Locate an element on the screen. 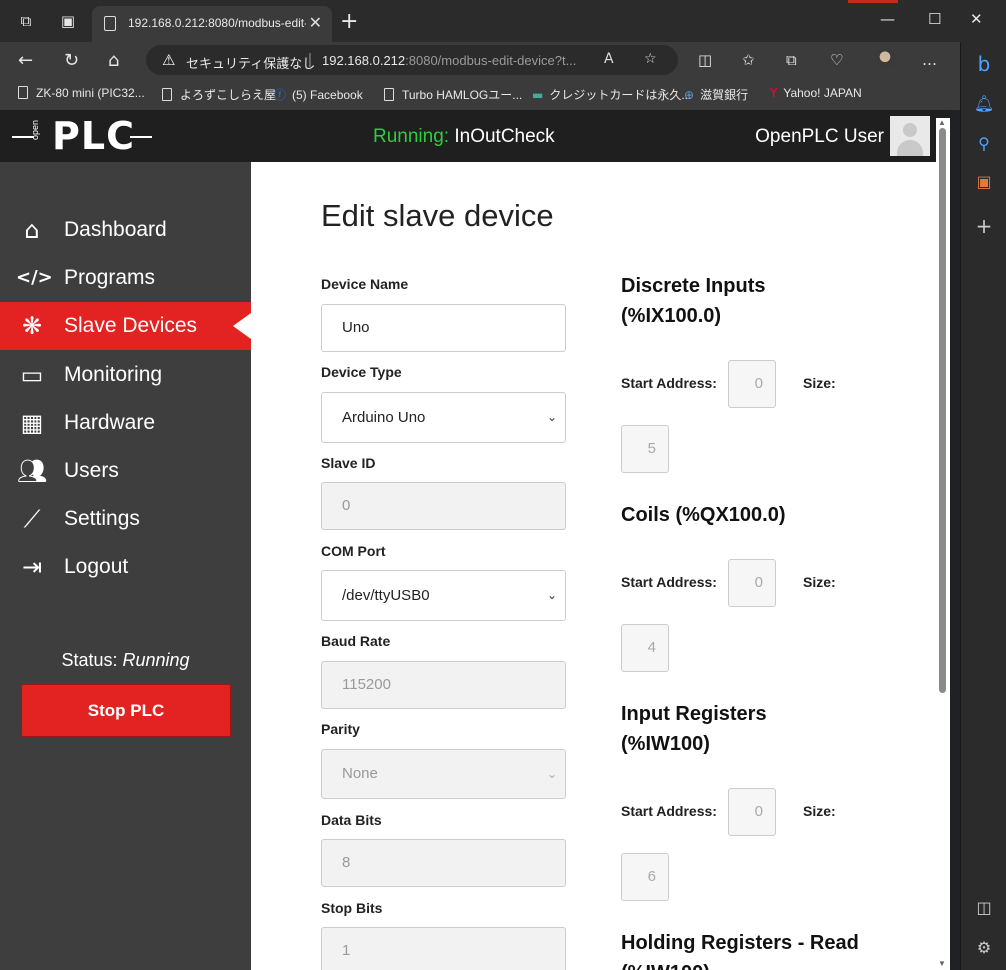 This screenshot has height=970, width=1006. discrete-inputs-title: Discrete Inputs (%IX100.0) is located at coordinates (693, 301).